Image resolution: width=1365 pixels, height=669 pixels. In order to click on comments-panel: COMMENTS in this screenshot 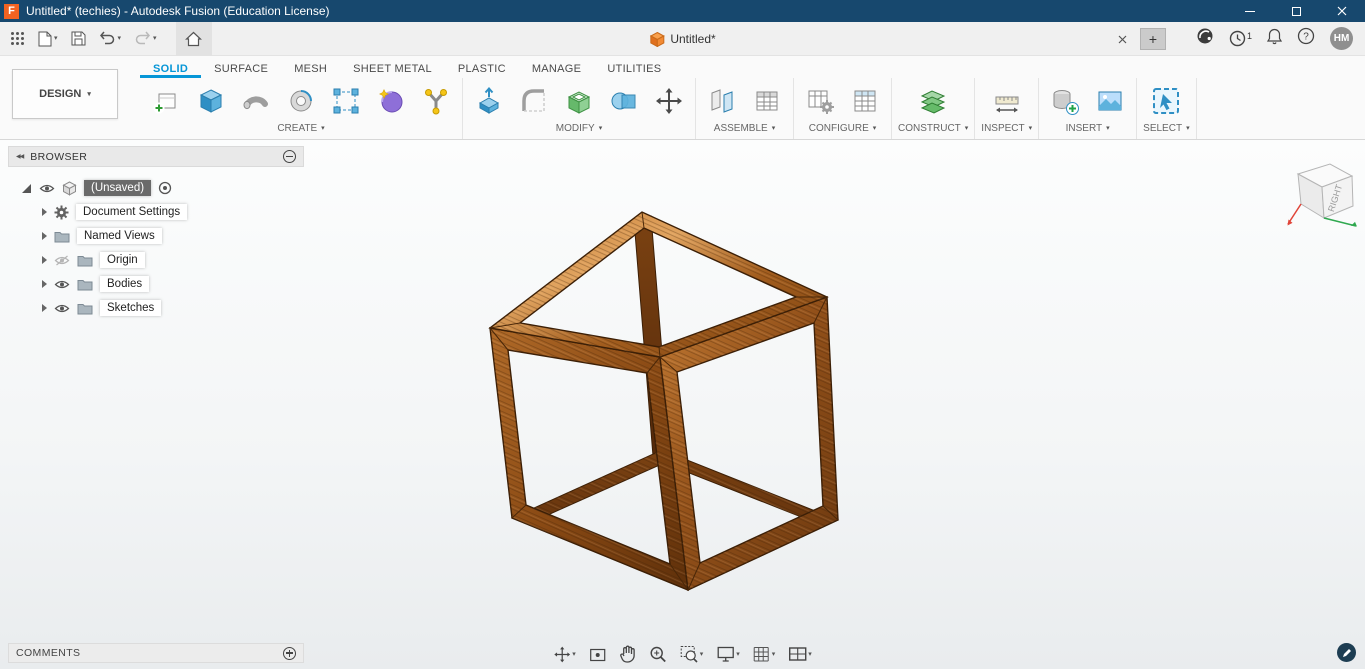, I will do `click(156, 653)`.